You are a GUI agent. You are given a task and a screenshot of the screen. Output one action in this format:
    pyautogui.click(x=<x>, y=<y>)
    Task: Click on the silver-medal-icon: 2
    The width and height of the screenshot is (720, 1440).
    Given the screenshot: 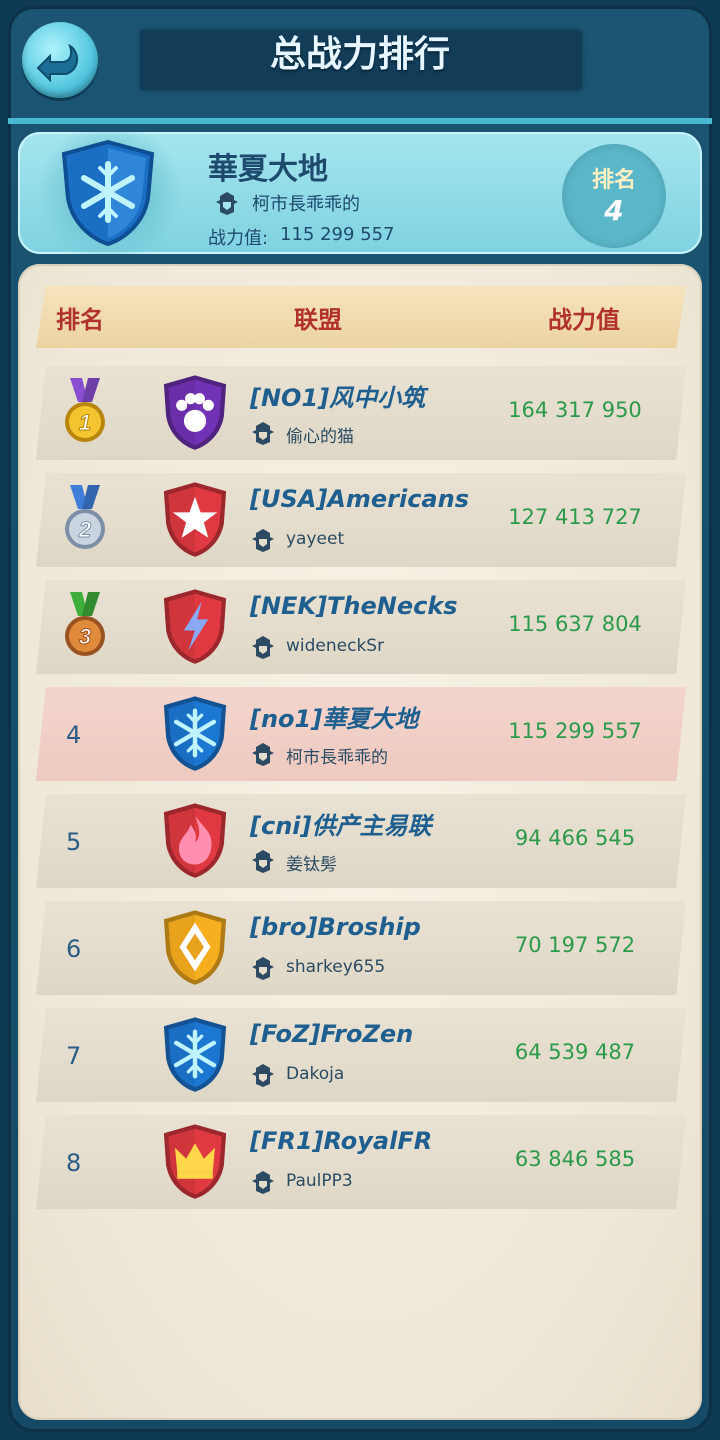 What is the action you would take?
    pyautogui.click(x=85, y=517)
    